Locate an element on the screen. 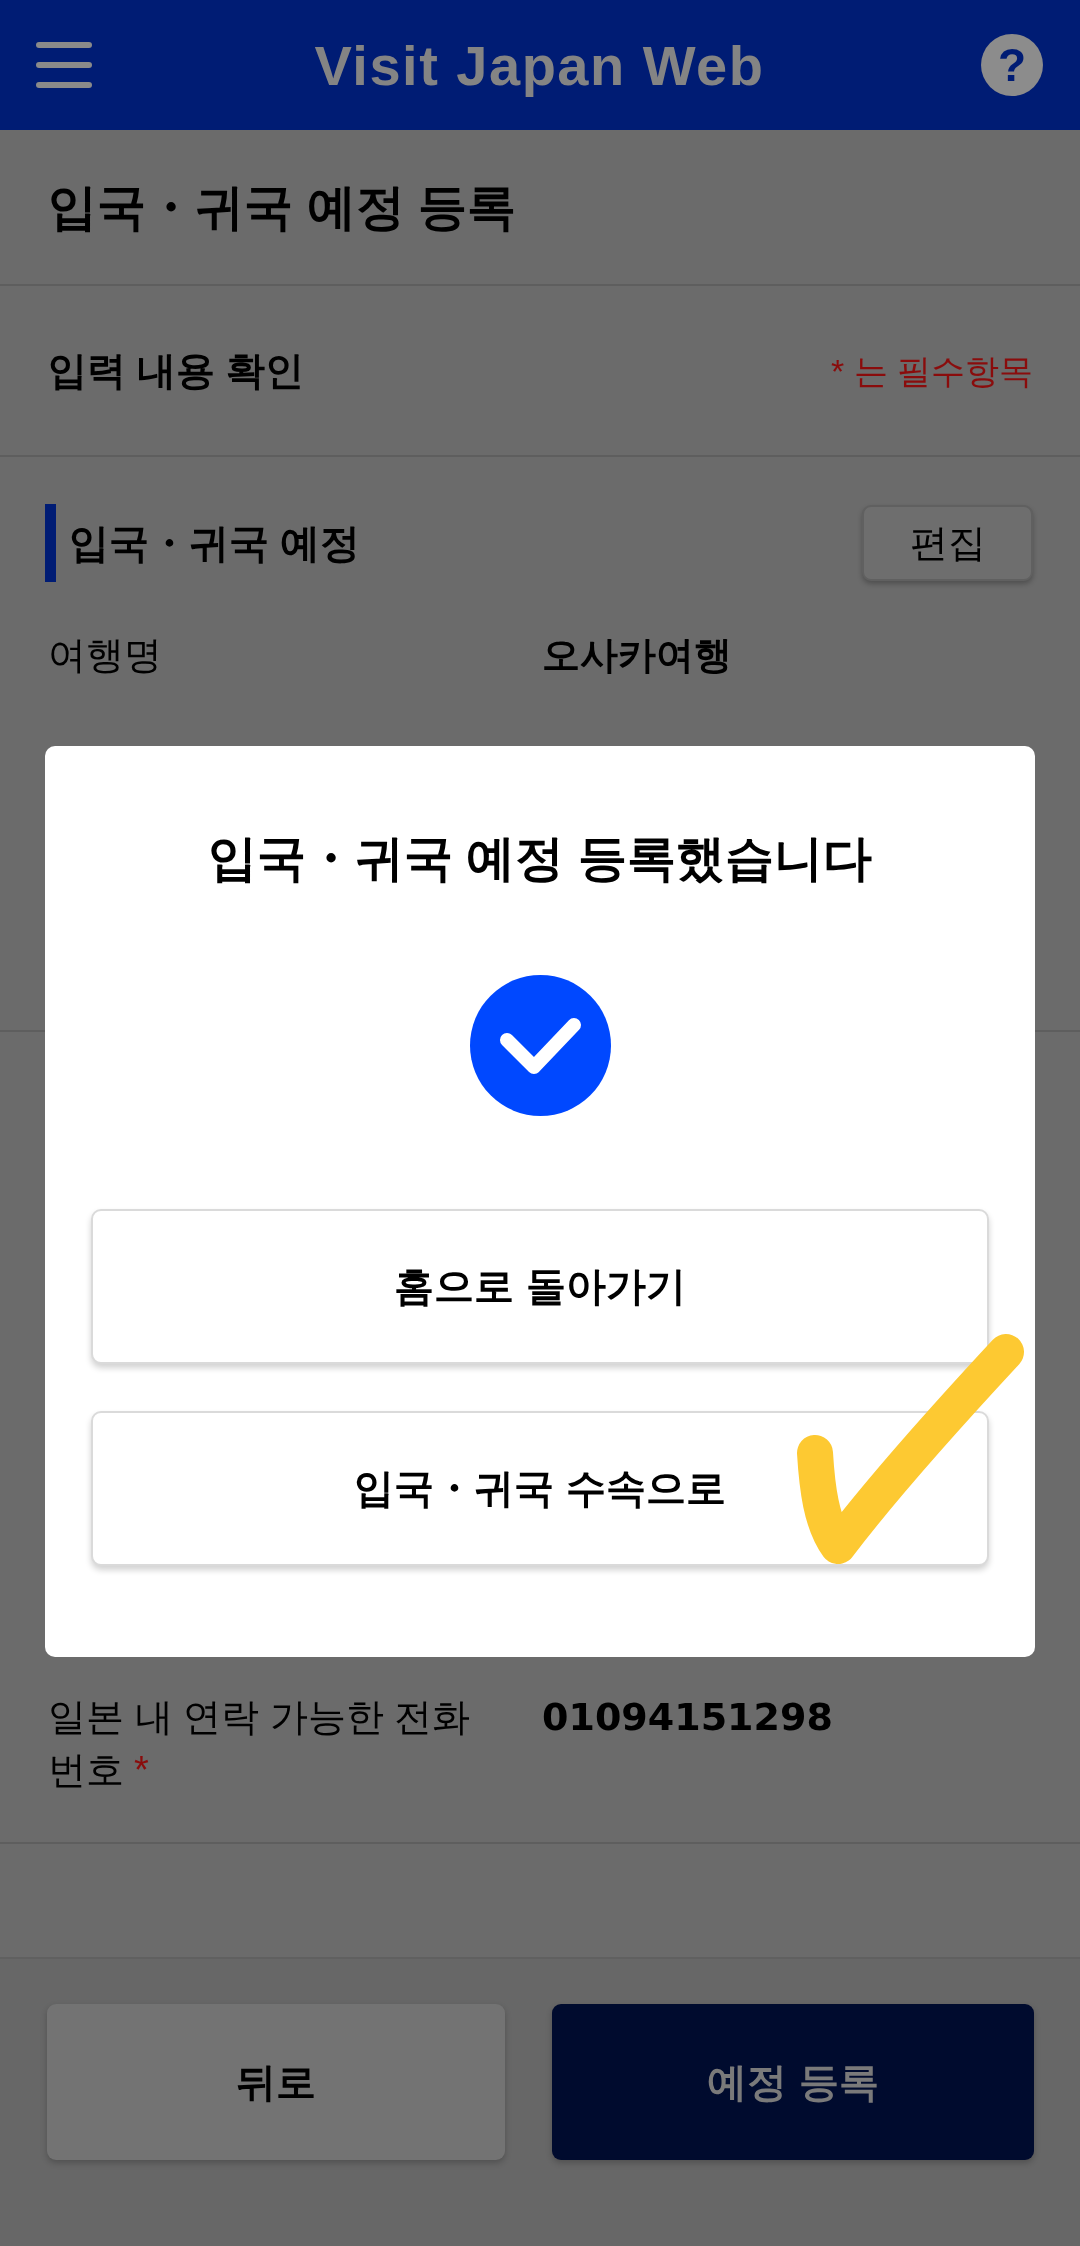 The image size is (1080, 2246). field-label: 일본 내 연락 가능한 전화 번호 * is located at coordinates (260, 1744).